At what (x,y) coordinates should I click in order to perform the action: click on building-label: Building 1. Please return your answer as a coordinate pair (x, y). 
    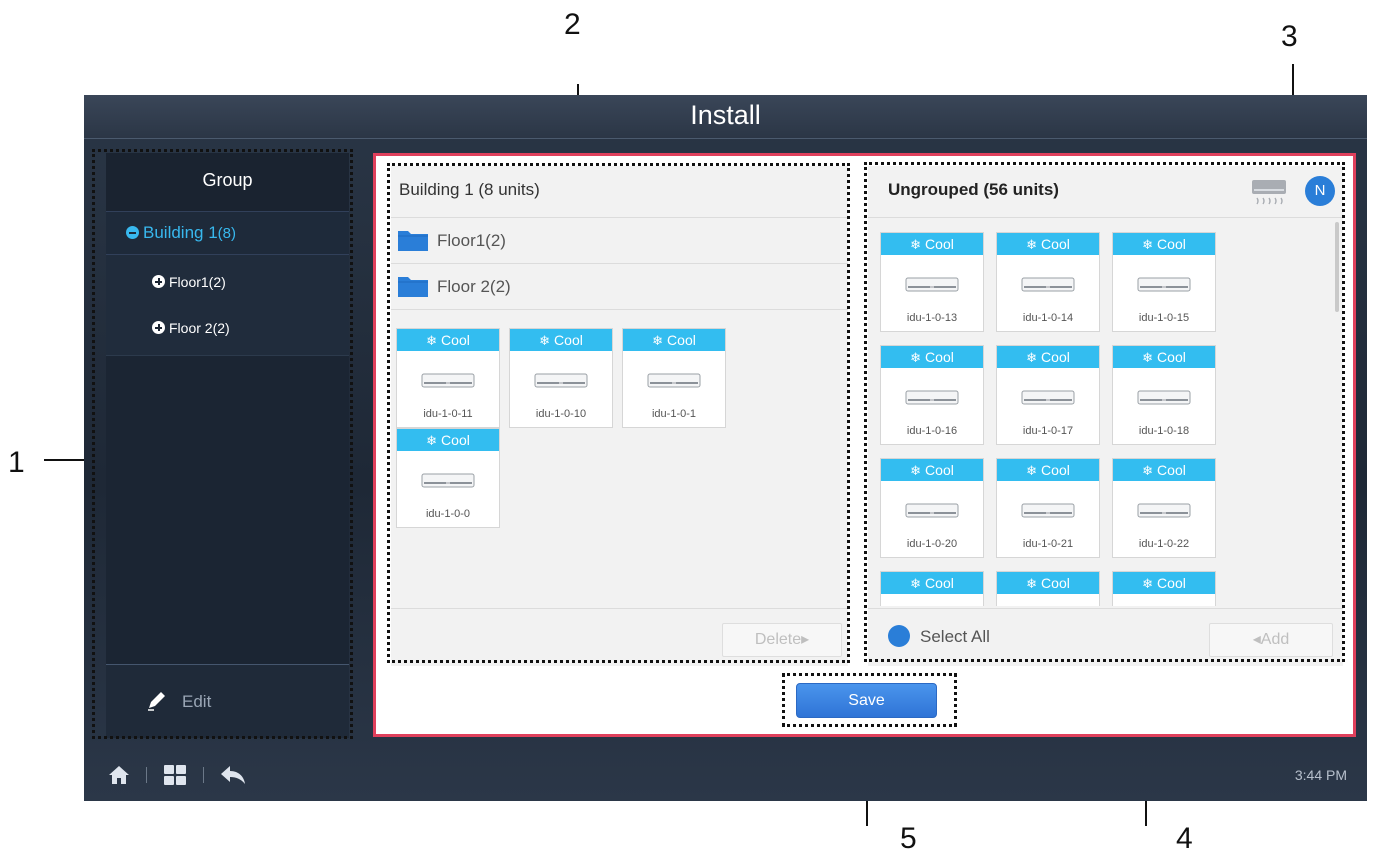
    Looking at the image, I should click on (180, 232).